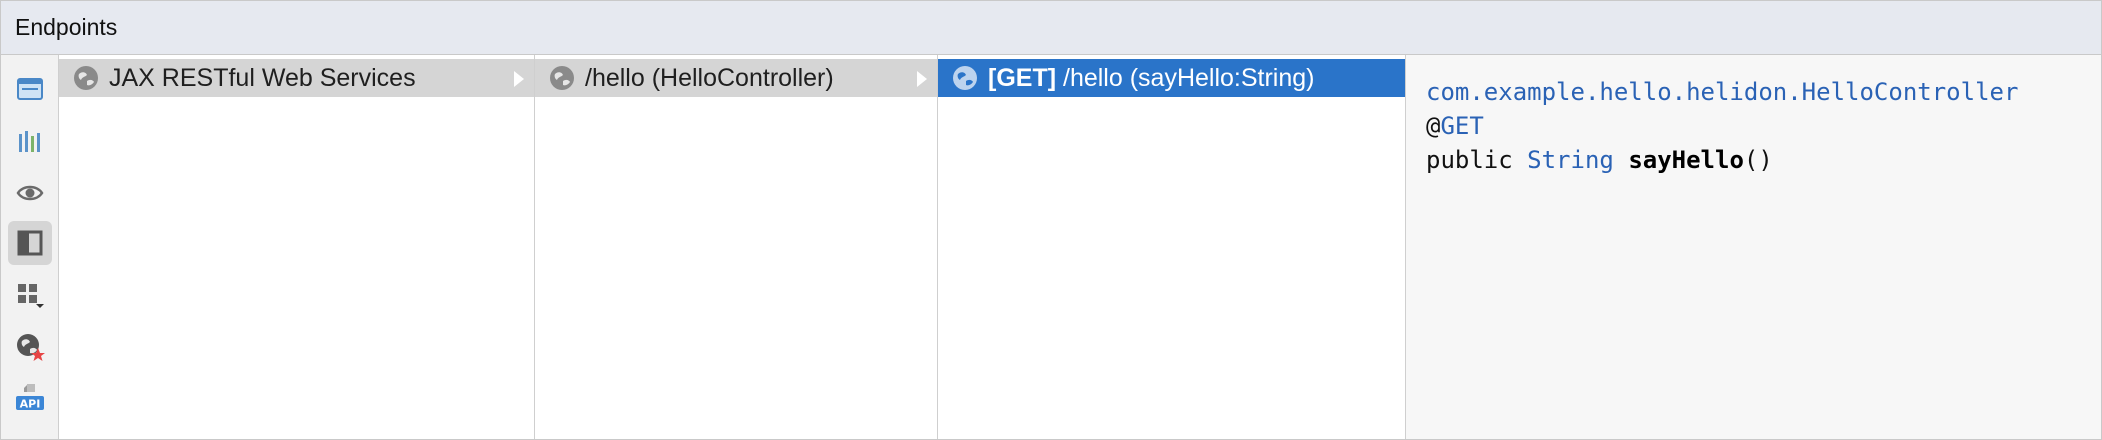 Image resolution: width=2102 pixels, height=440 pixels. Describe the element at coordinates (1461, 126) in the screenshot. I see `annotation-name: GET` at that location.